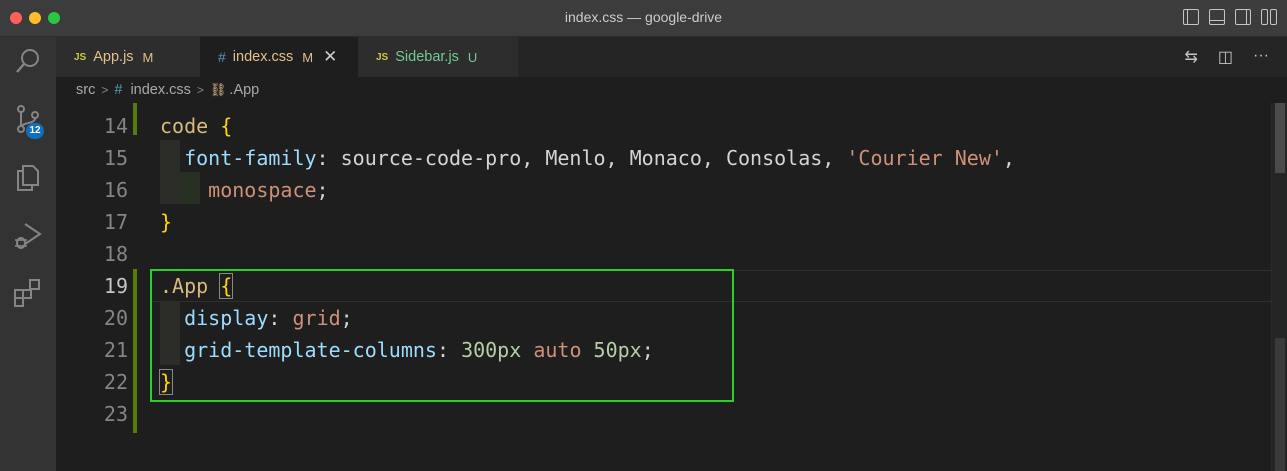  What do you see at coordinates (28, 177) in the screenshot?
I see `explorer-icon` at bounding box center [28, 177].